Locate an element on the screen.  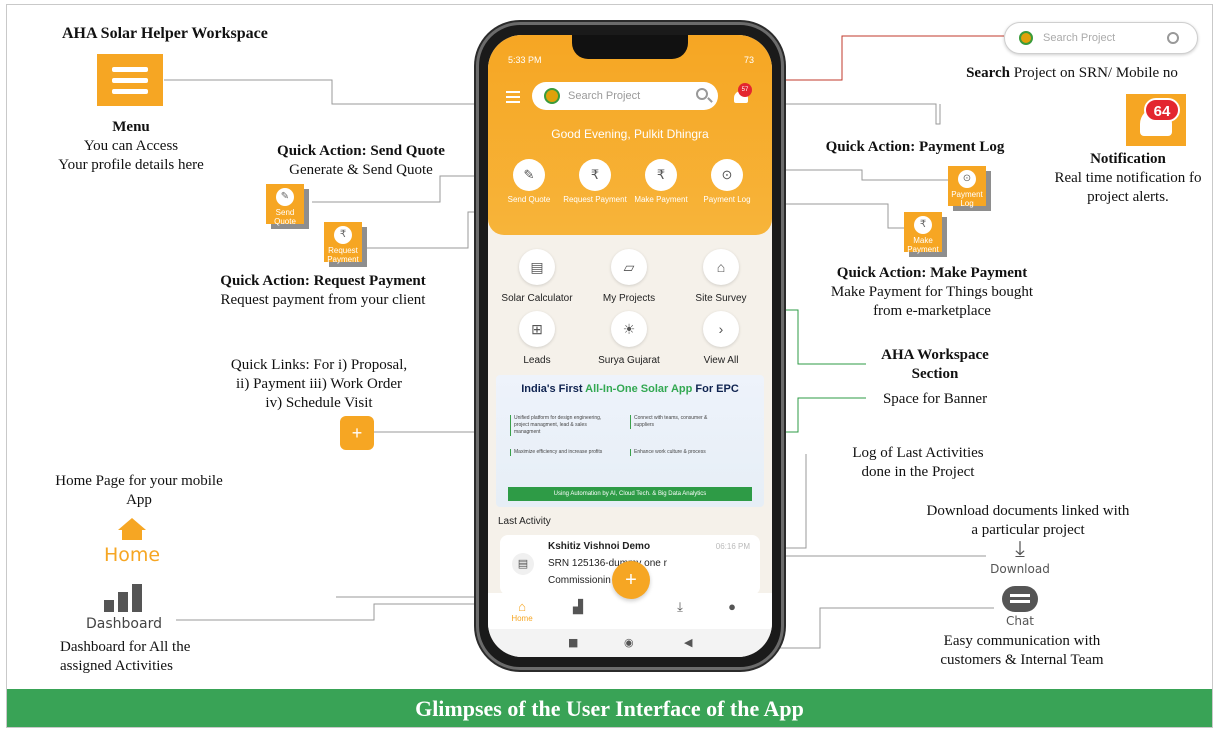
notch is located at coordinates (630, 47).